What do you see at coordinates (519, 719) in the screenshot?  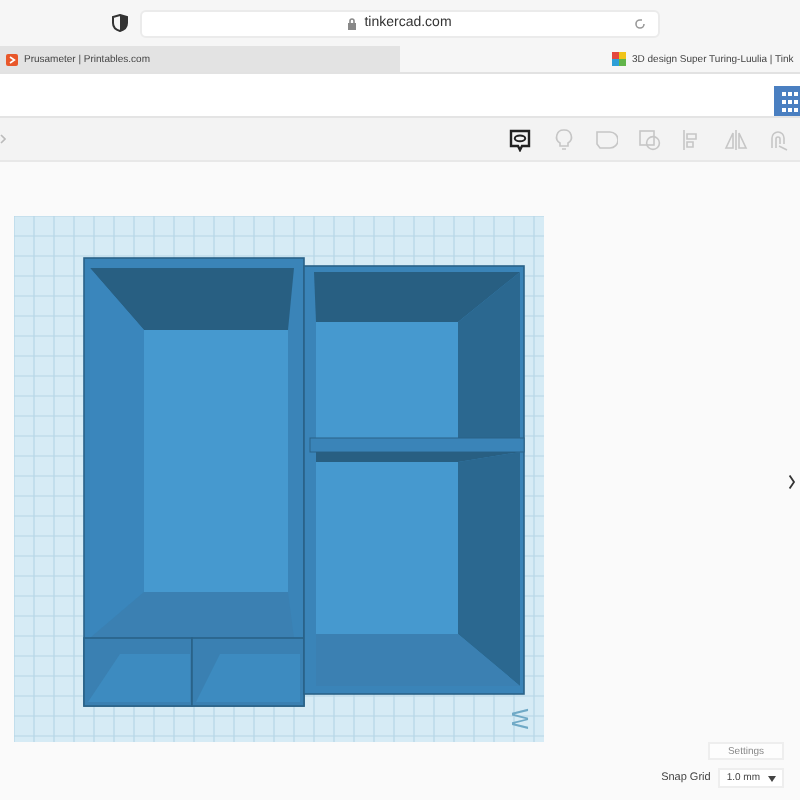 I see `workplane-label: W` at bounding box center [519, 719].